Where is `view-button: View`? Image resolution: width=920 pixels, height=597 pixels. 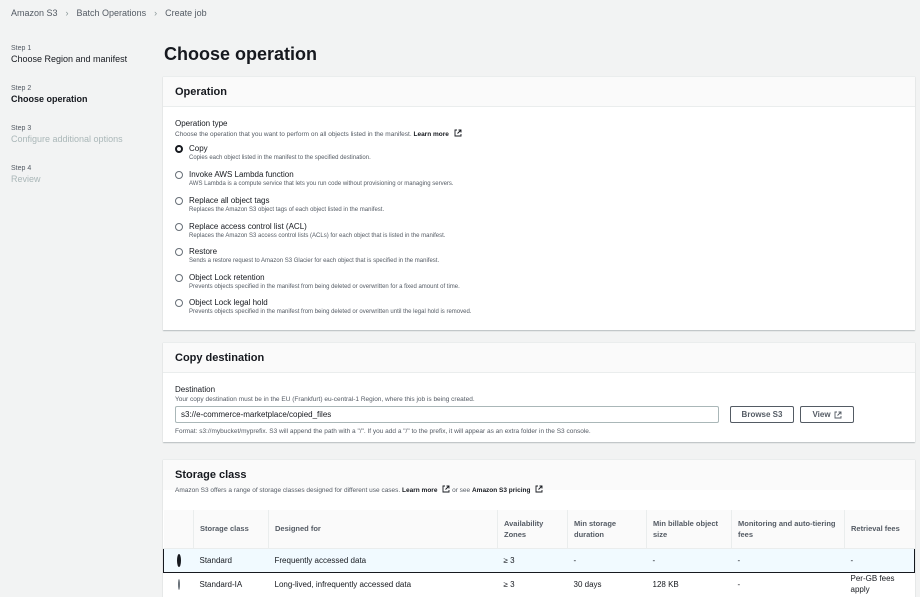 view-button: View is located at coordinates (827, 414).